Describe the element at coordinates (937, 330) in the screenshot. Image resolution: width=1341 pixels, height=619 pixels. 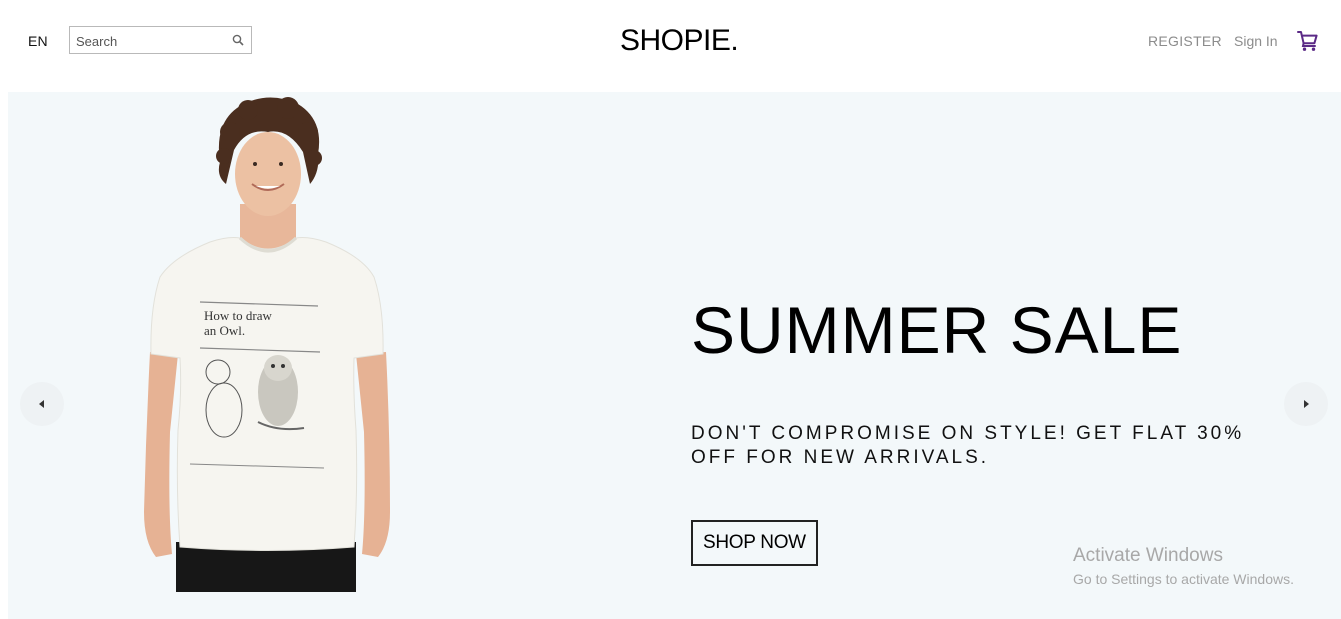
I see `slide-title: SUMMER SALE` at that location.